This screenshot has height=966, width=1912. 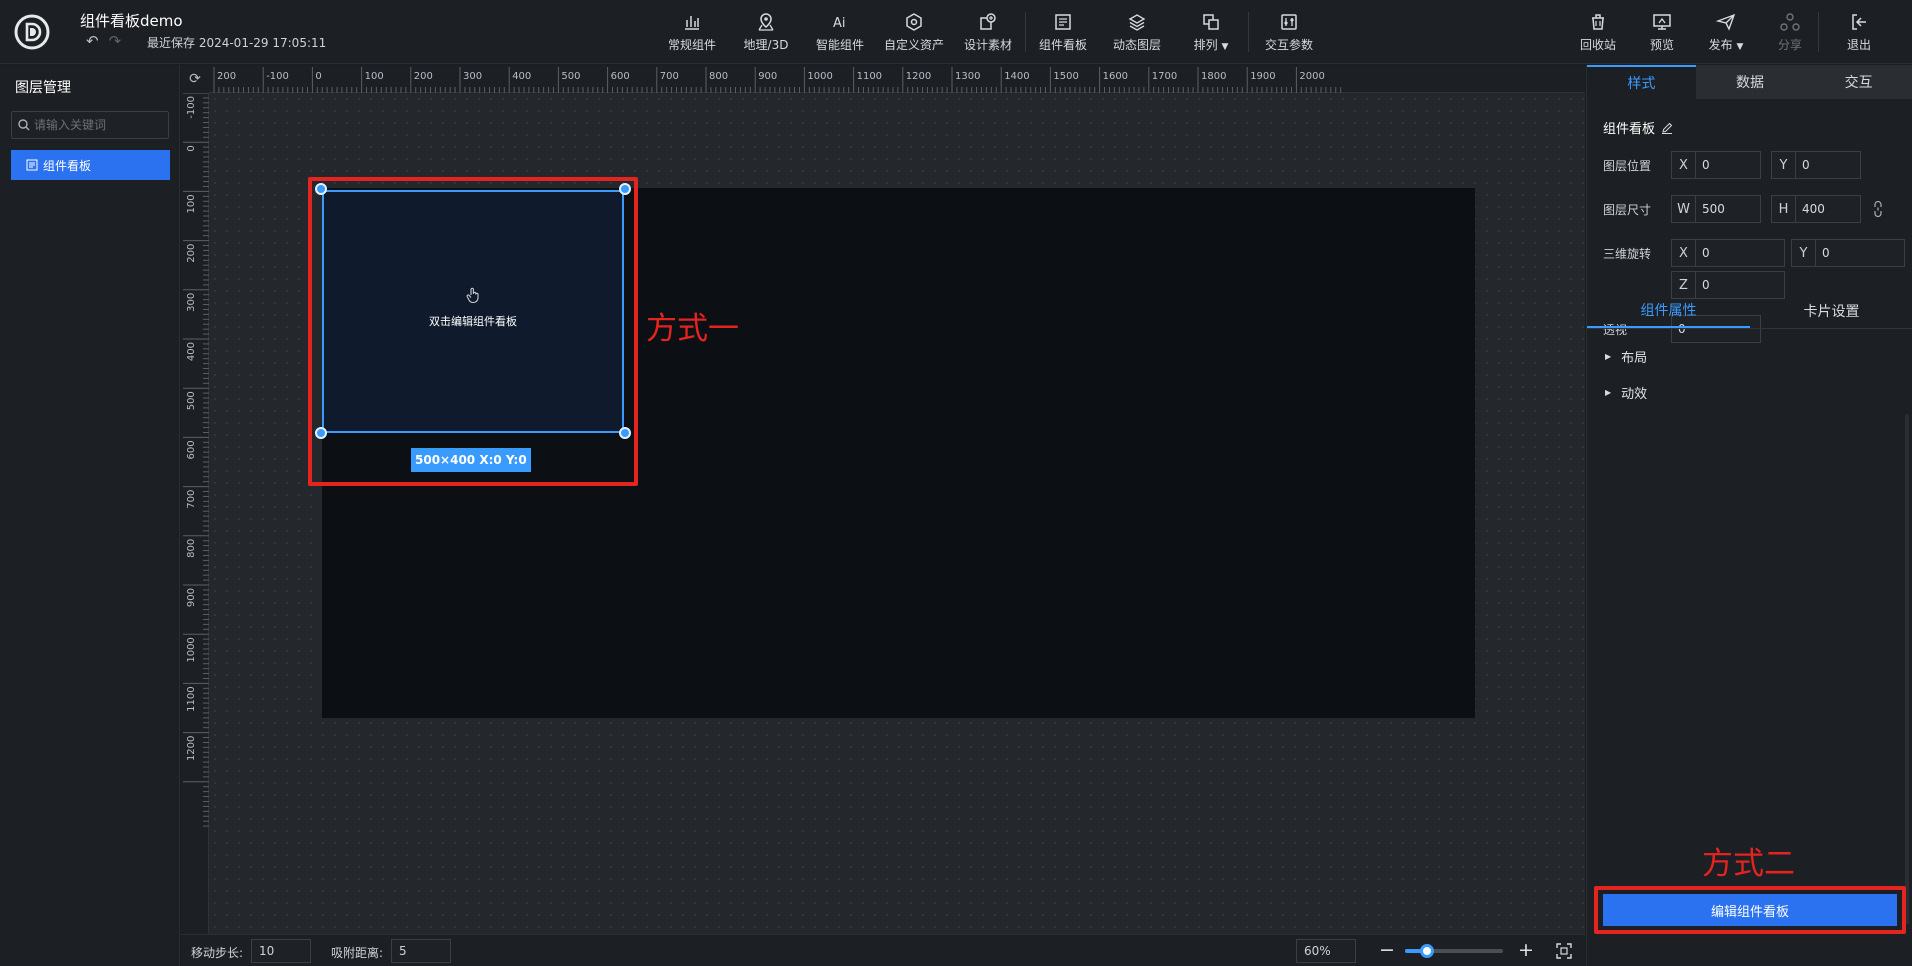 What do you see at coordinates (1289, 32) in the screenshot?
I see `toolbar-interaction-params: 交互参数` at bounding box center [1289, 32].